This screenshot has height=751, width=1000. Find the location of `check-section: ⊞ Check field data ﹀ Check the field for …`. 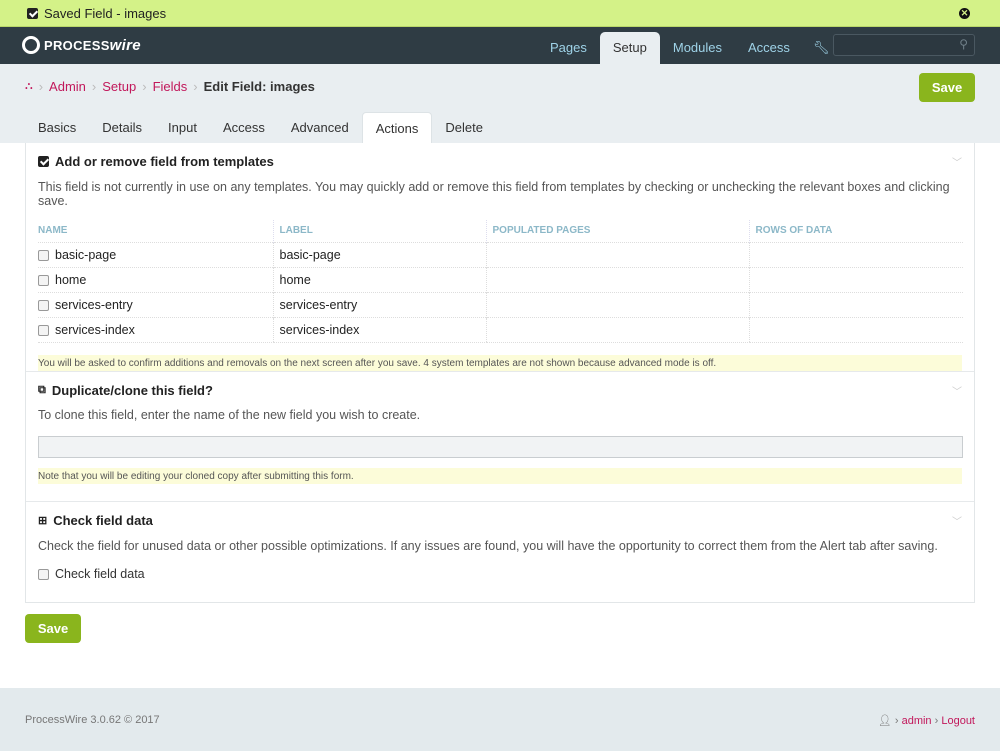

check-section: ⊞ Check field data ﹀ Check the field for … is located at coordinates (500, 547).